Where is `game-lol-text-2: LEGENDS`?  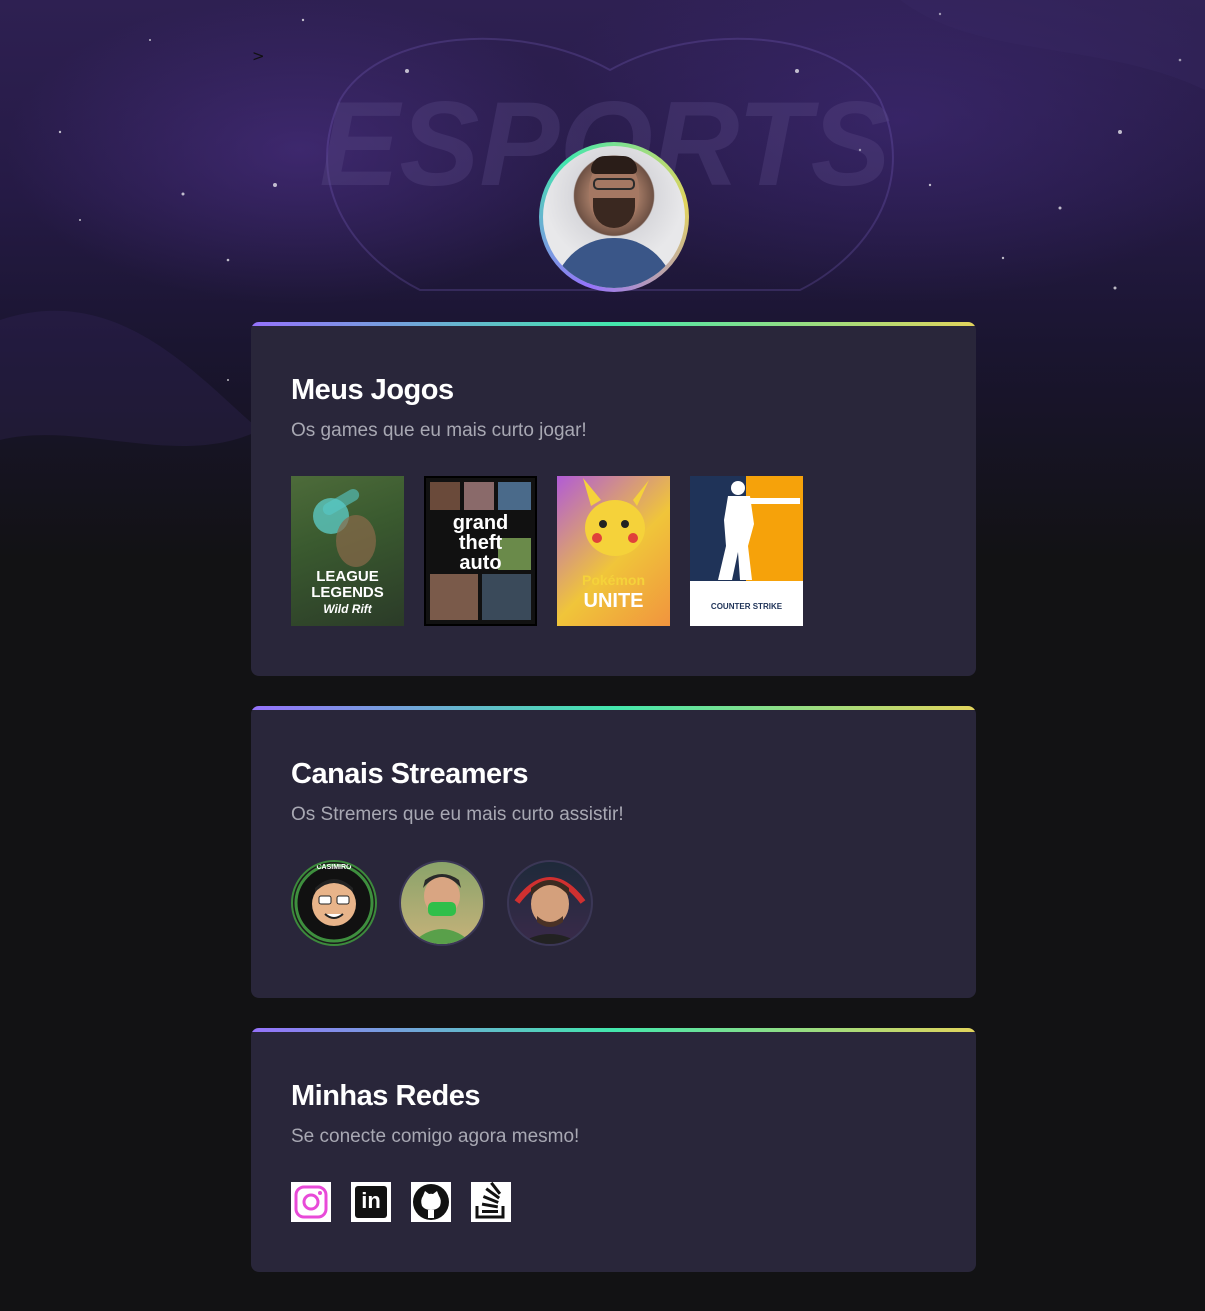 game-lol-text-2: LEGENDS is located at coordinates (347, 592).